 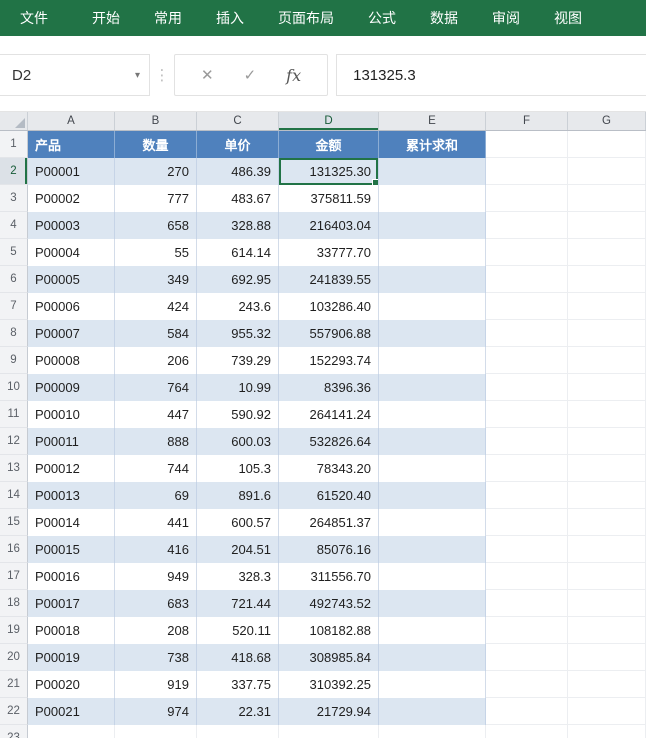 What do you see at coordinates (238, 549) in the screenshot?
I see `cell-C16: 204.51` at bounding box center [238, 549].